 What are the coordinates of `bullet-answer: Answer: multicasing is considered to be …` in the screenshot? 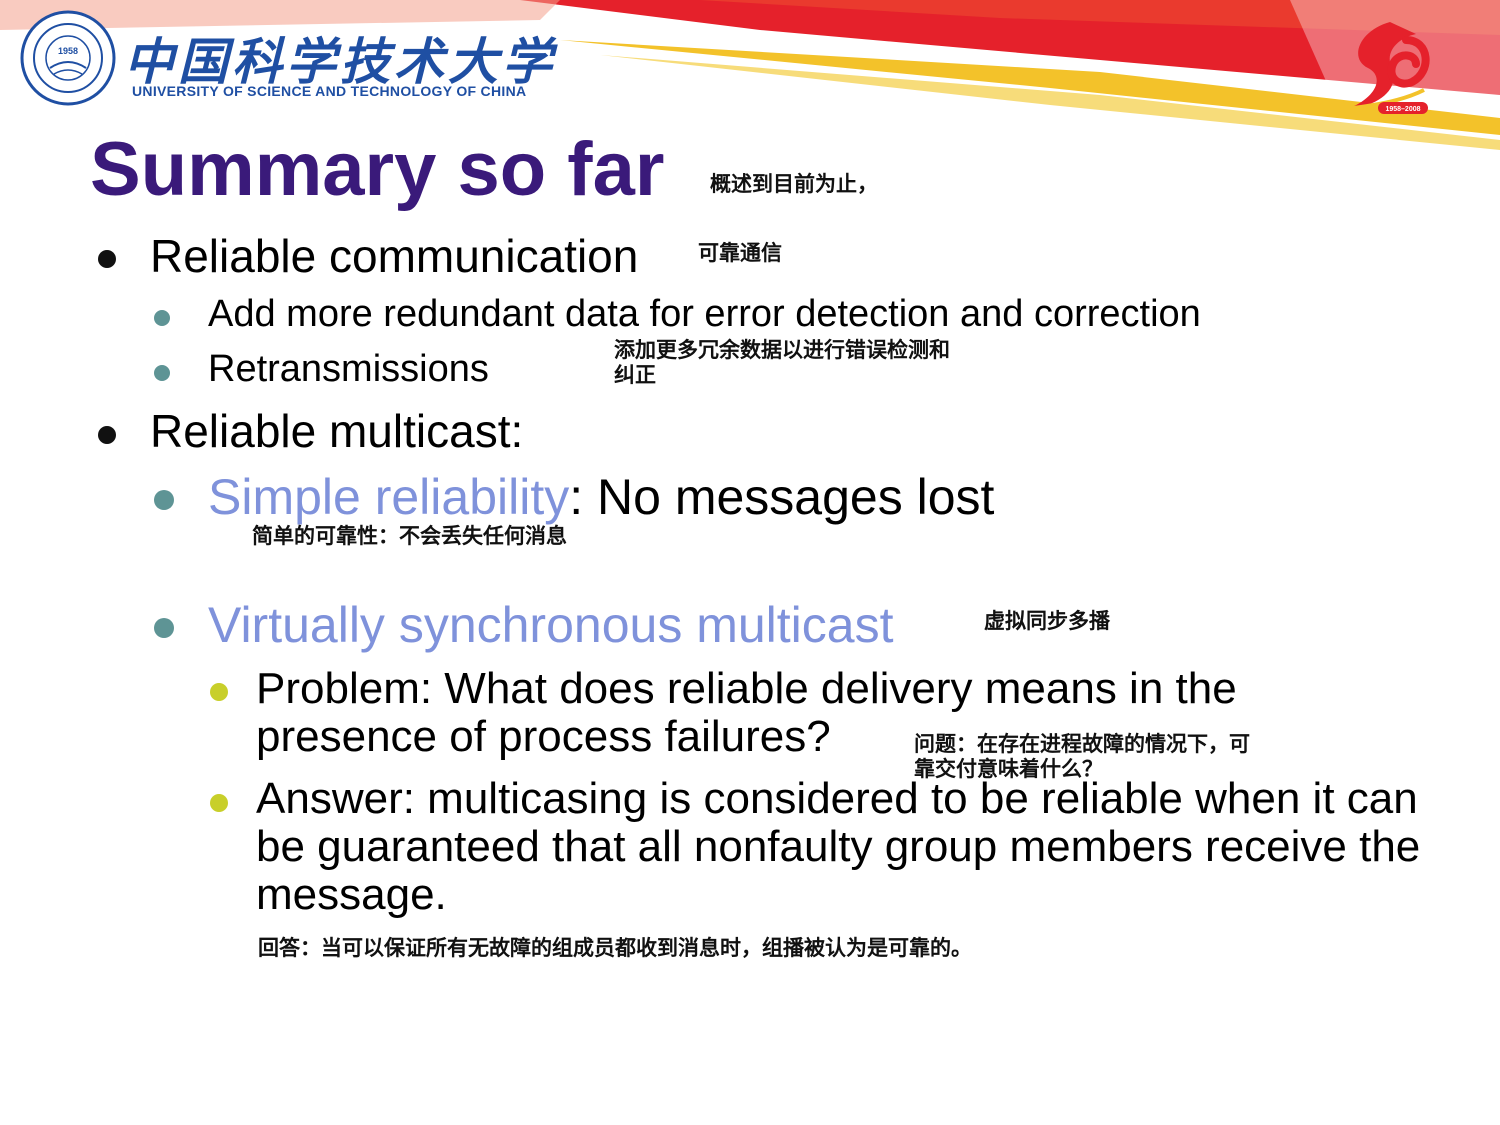 It's located at (838, 846).